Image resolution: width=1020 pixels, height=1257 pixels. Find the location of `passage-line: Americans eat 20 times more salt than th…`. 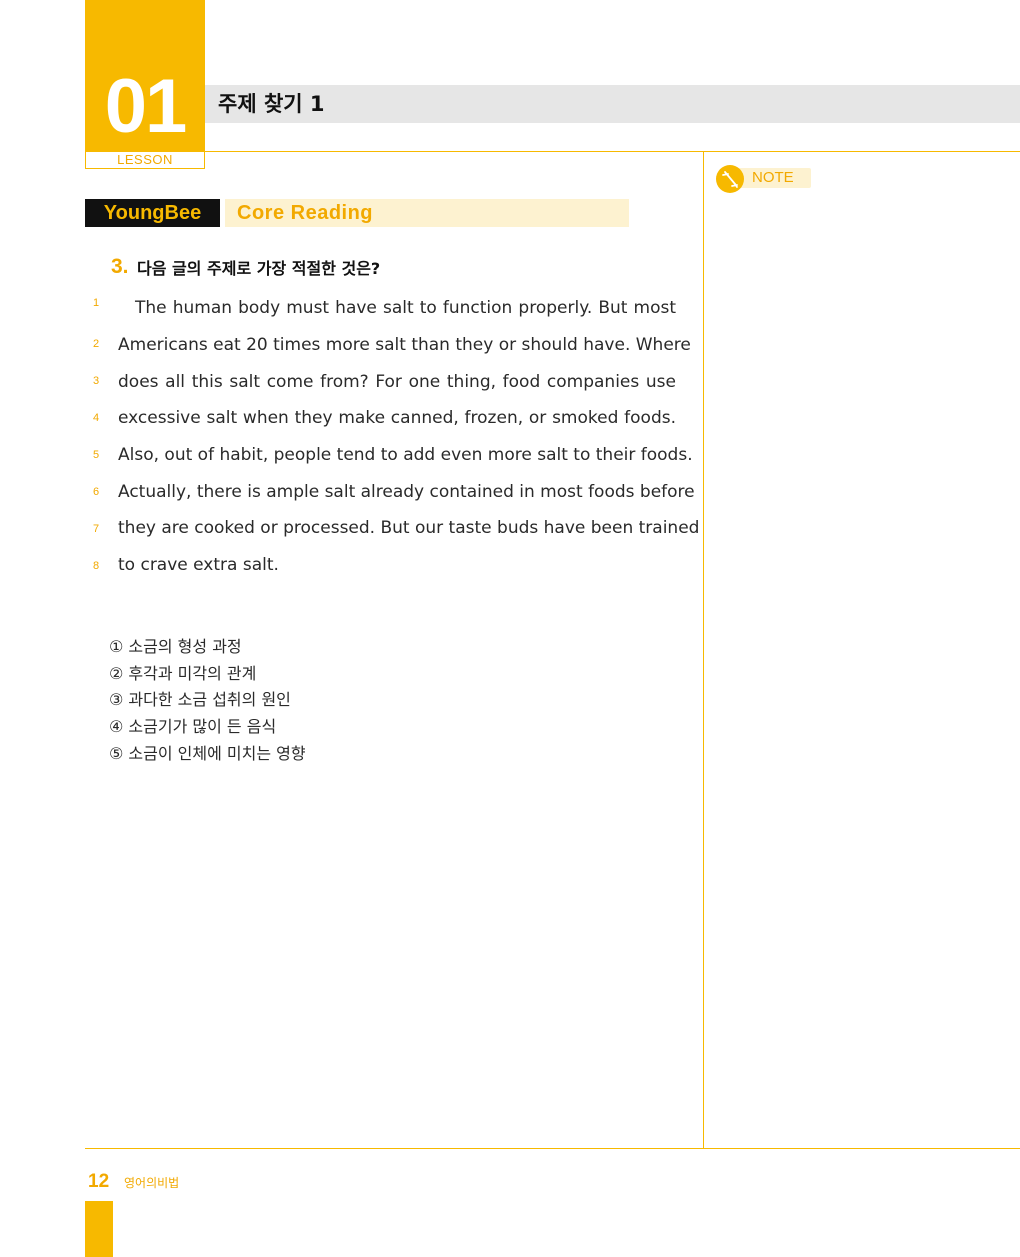

passage-line: Americans eat 20 times more salt than th… is located at coordinates (404, 345).